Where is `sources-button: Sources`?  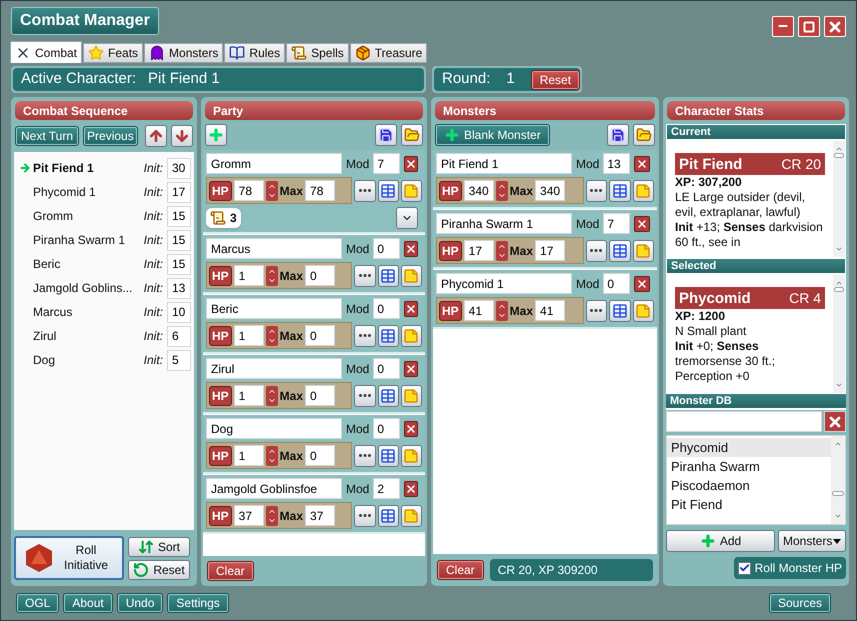 sources-button: Sources is located at coordinates (799, 603).